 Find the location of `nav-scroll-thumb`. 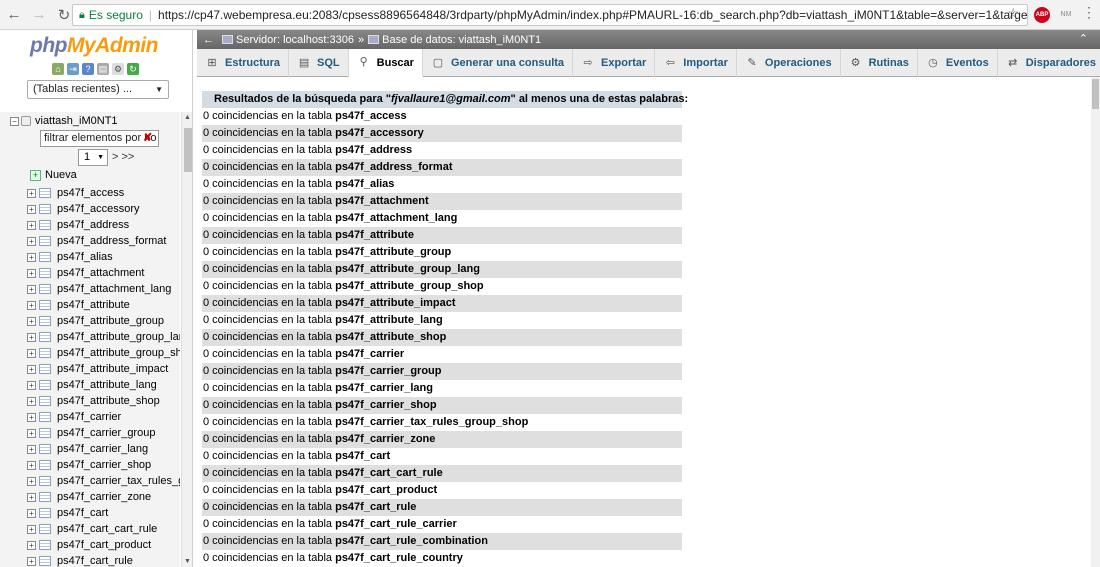

nav-scroll-thumb is located at coordinates (188, 150).